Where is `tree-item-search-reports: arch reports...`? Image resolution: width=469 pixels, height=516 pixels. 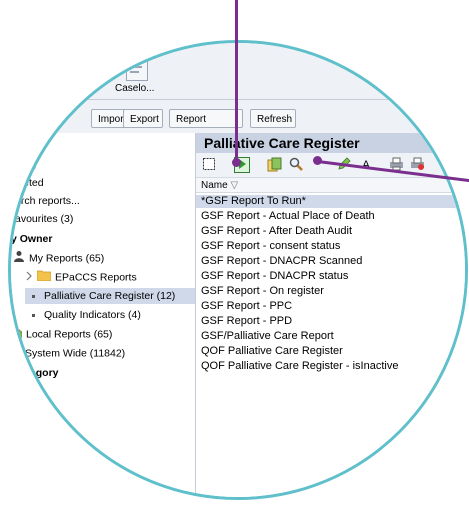 tree-item-search-reports: arch reports... is located at coordinates (47, 201).